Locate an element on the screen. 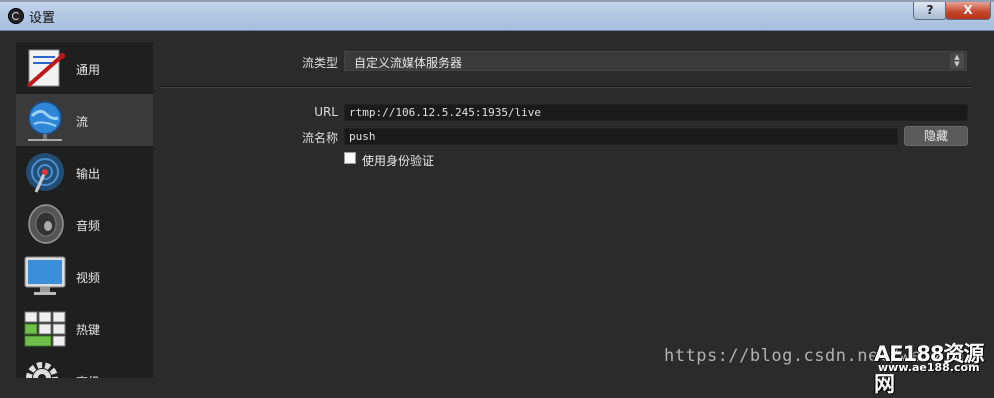  server-url-field: rtmp://106.12.5.245:1935/live is located at coordinates (656, 112).